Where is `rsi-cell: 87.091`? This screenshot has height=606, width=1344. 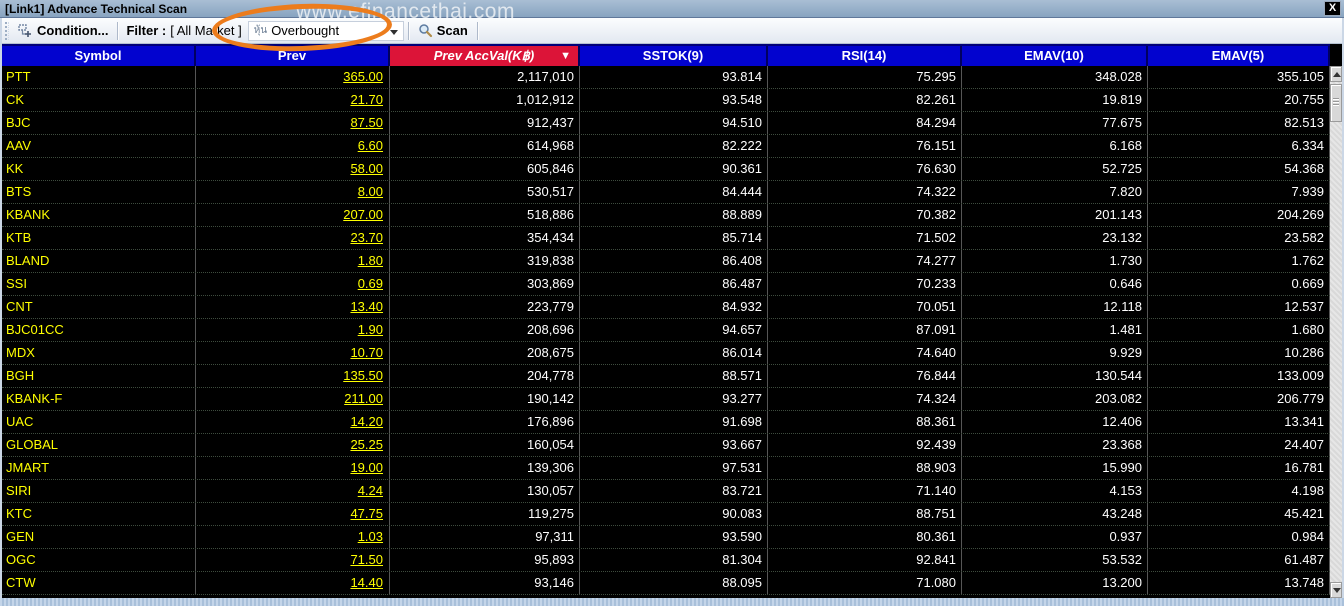
rsi-cell: 87.091 is located at coordinates (865, 330).